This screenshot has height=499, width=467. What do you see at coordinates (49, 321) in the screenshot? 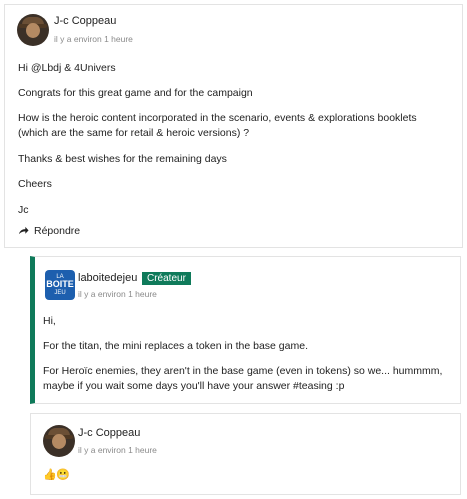
I see `comment-text: Hi,` at bounding box center [49, 321].